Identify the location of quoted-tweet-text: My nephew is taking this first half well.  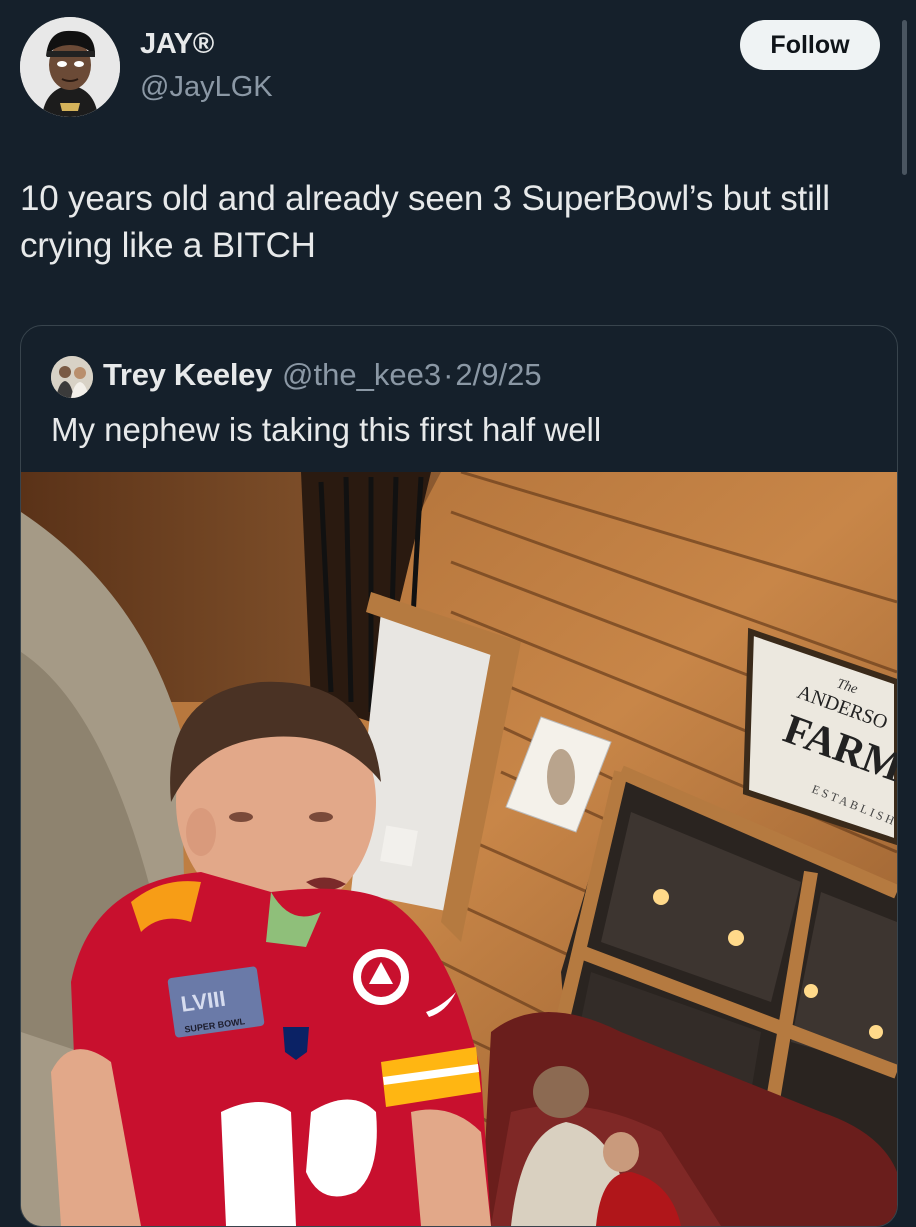
(326, 429).